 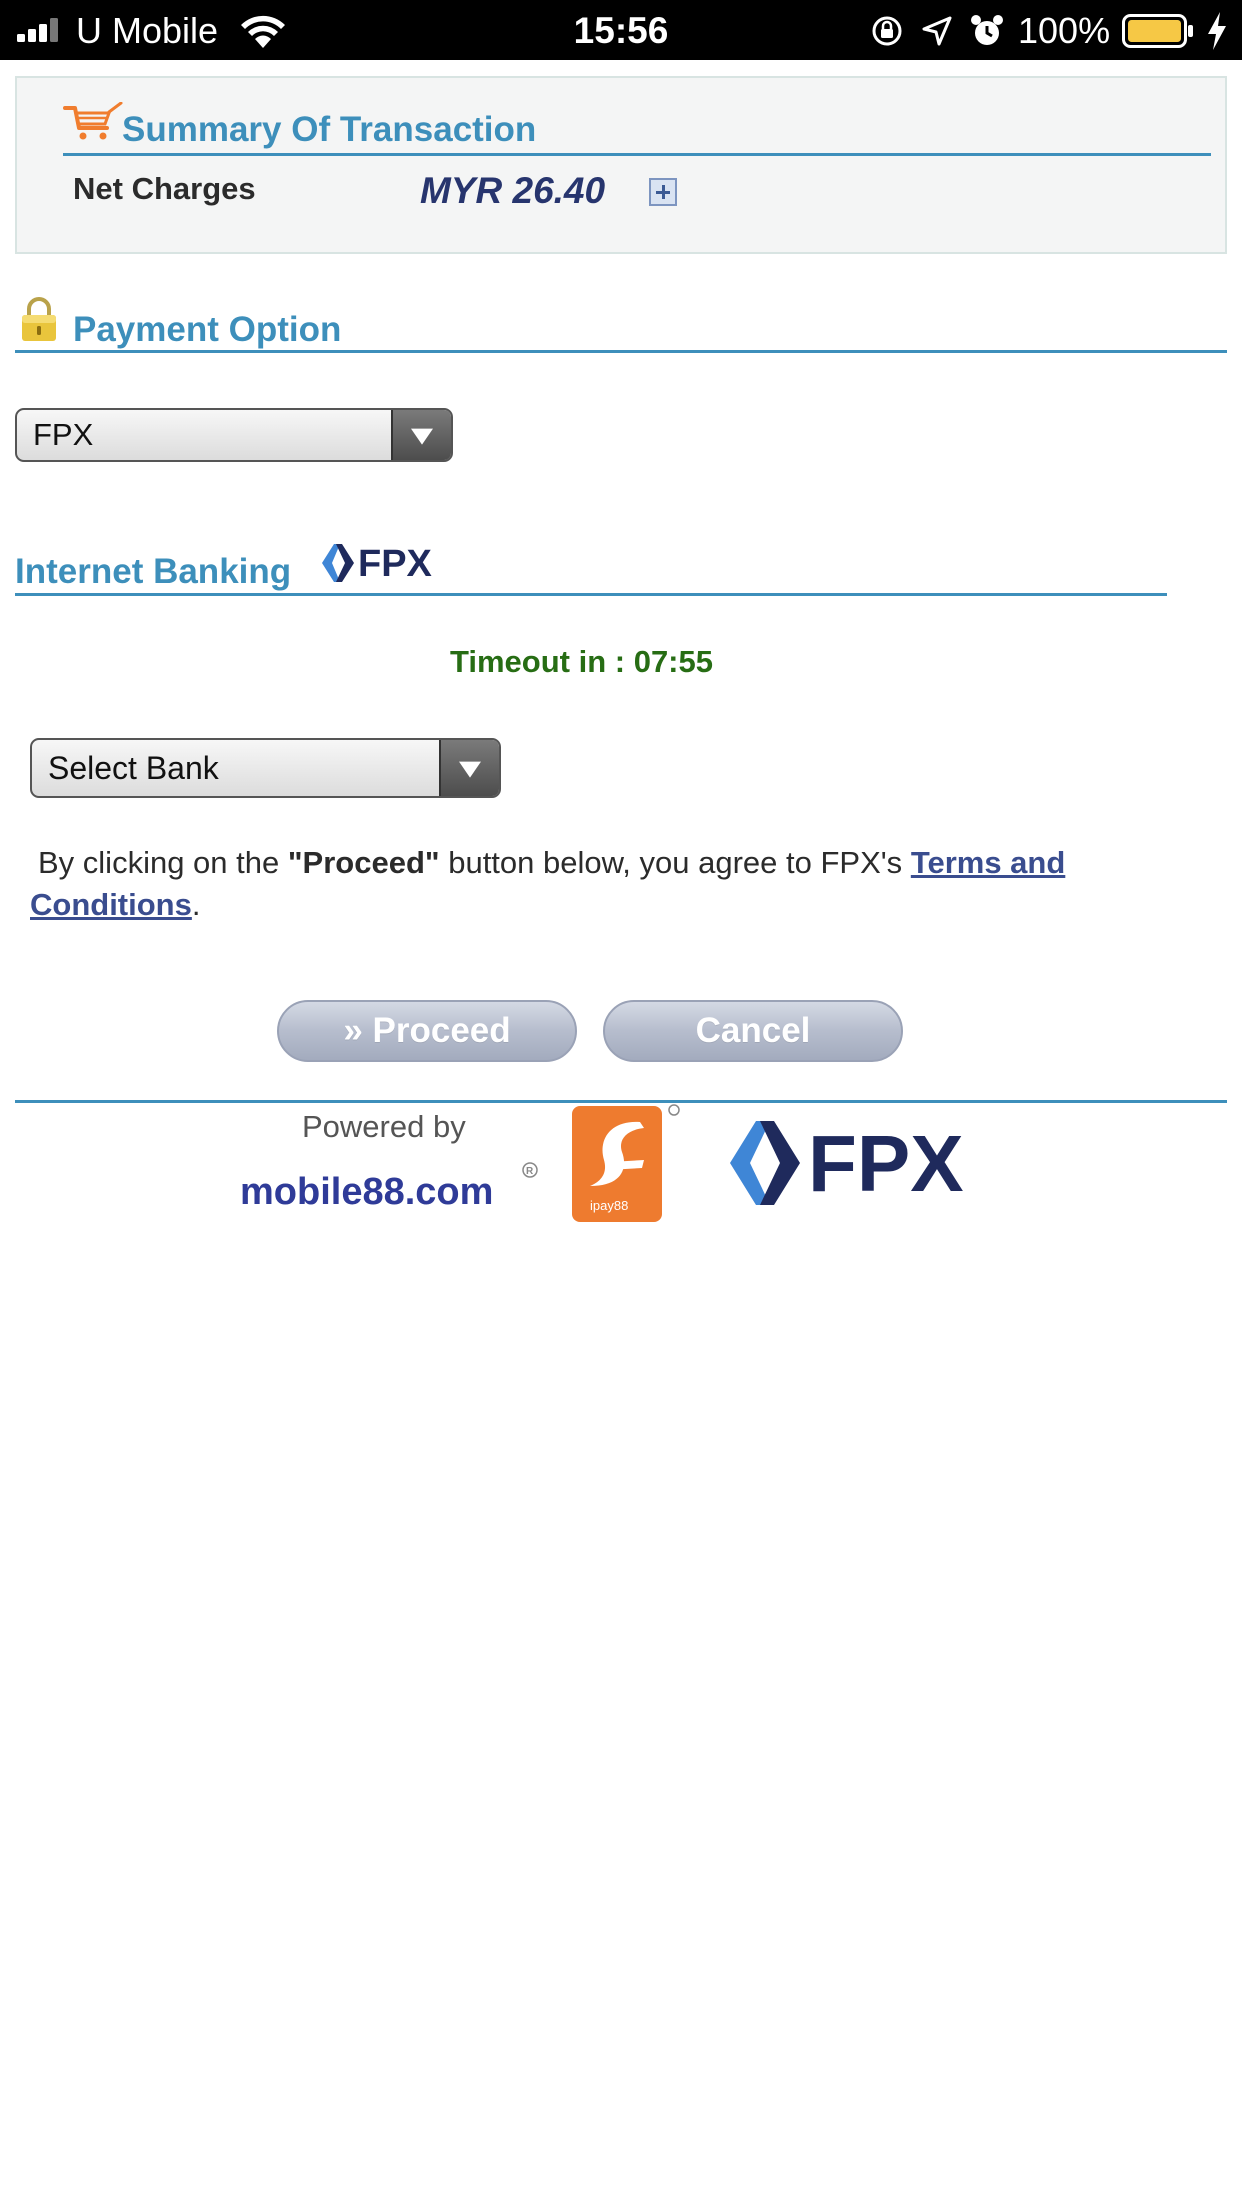 I want to click on net-charges-label: Net Charges, so click(x=164, y=188).